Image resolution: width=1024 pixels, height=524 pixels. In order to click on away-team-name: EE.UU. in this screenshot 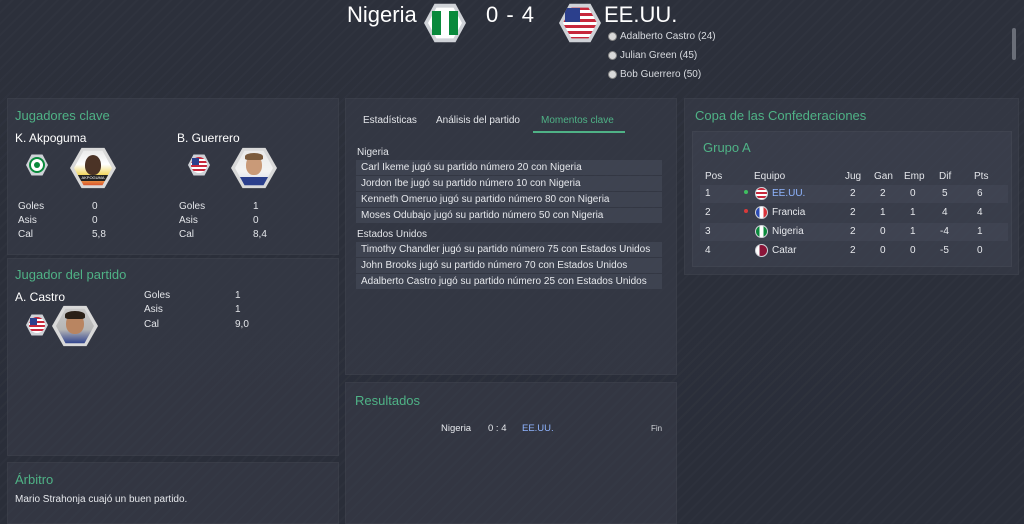, I will do `click(640, 15)`.